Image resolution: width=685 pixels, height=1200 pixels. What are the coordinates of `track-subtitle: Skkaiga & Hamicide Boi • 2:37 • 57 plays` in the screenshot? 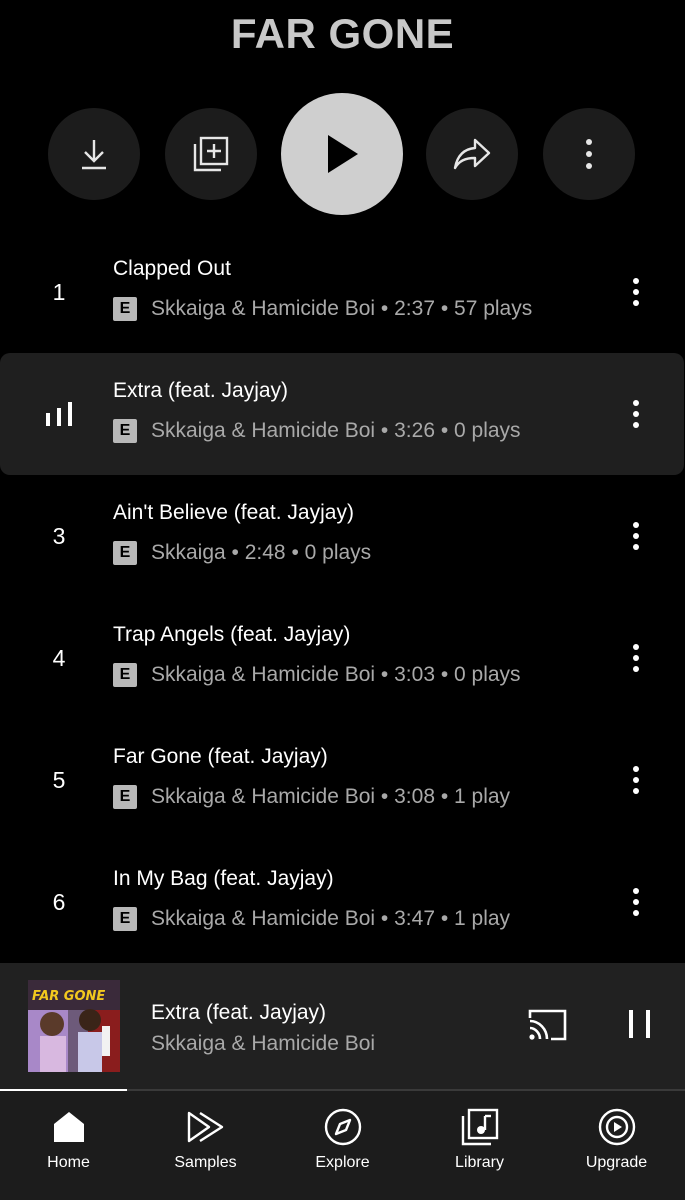 It's located at (342, 308).